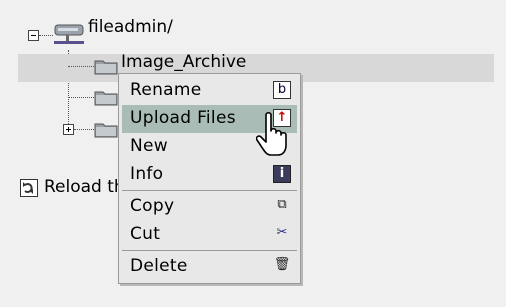 Image resolution: width=506 pixels, height=307 pixels. Describe the element at coordinates (33, 35) in the screenshot. I see `collapse-icon` at that location.